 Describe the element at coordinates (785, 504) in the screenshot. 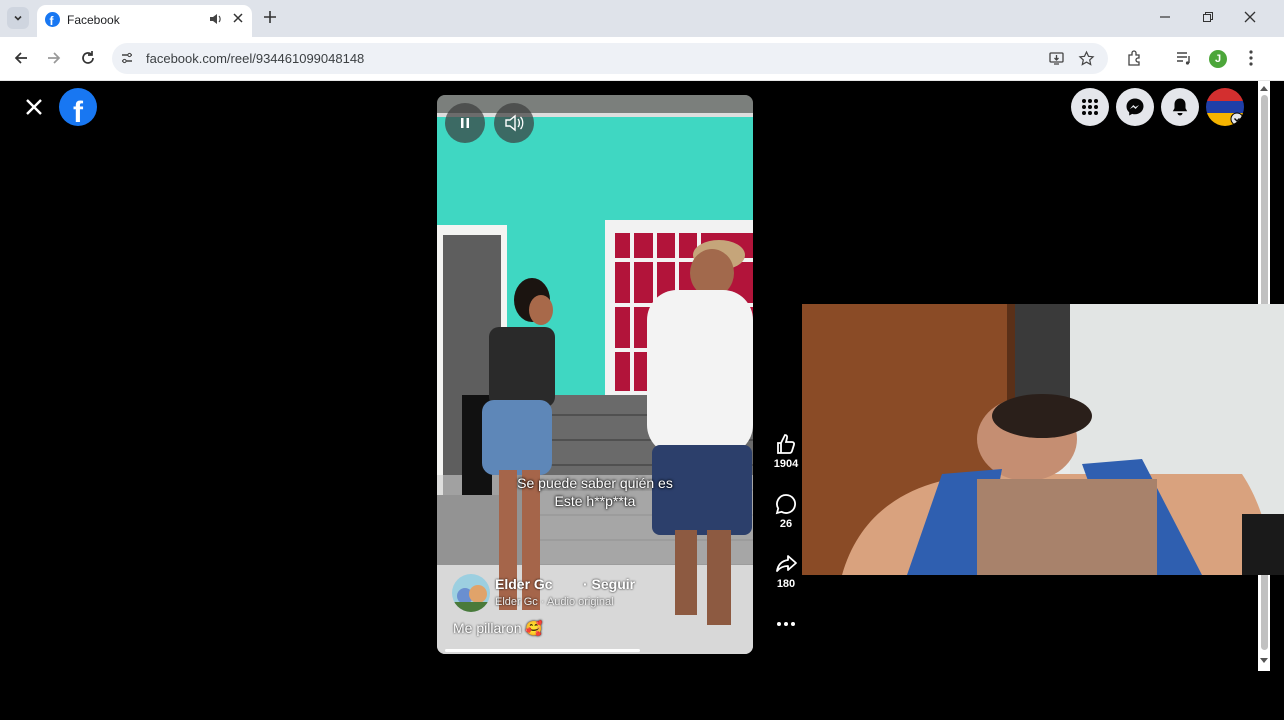

I see `comment-icon` at that location.